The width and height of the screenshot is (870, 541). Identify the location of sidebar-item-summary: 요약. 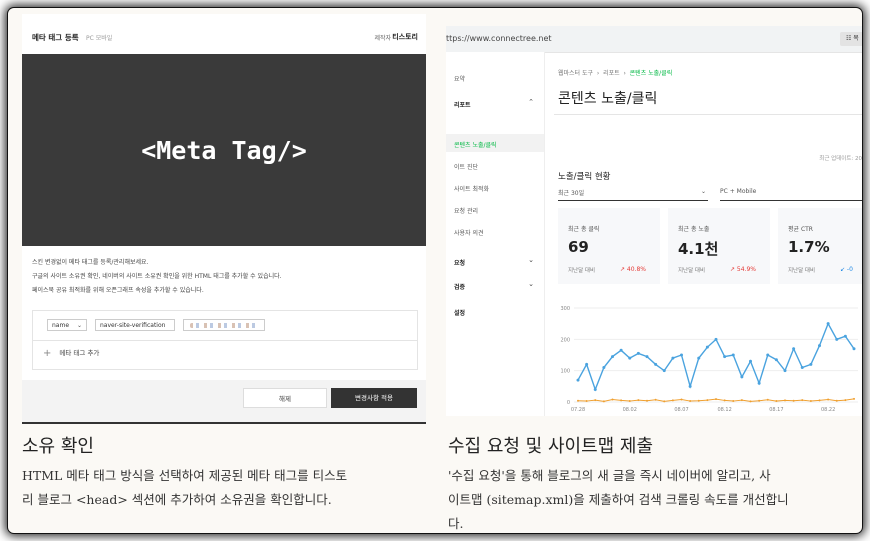
(459, 78).